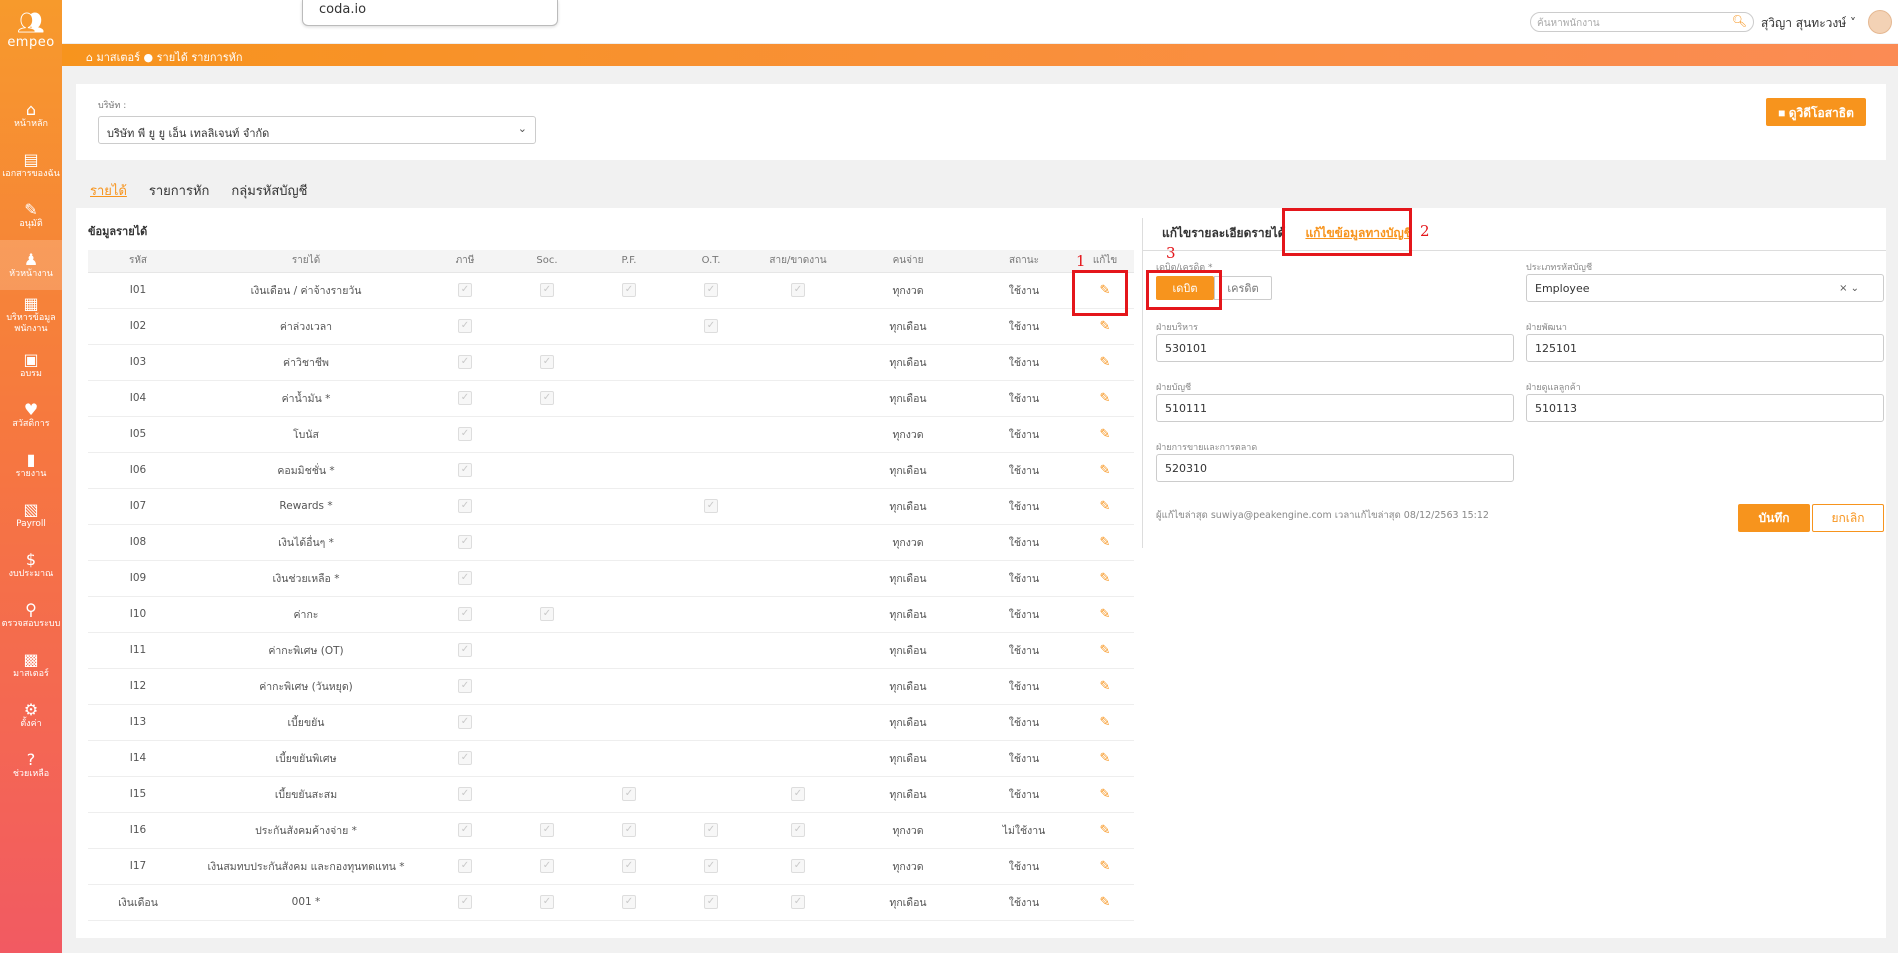 Image resolution: width=1898 pixels, height=953 pixels. I want to click on clear-icon: × ⌄, so click(1849, 288).